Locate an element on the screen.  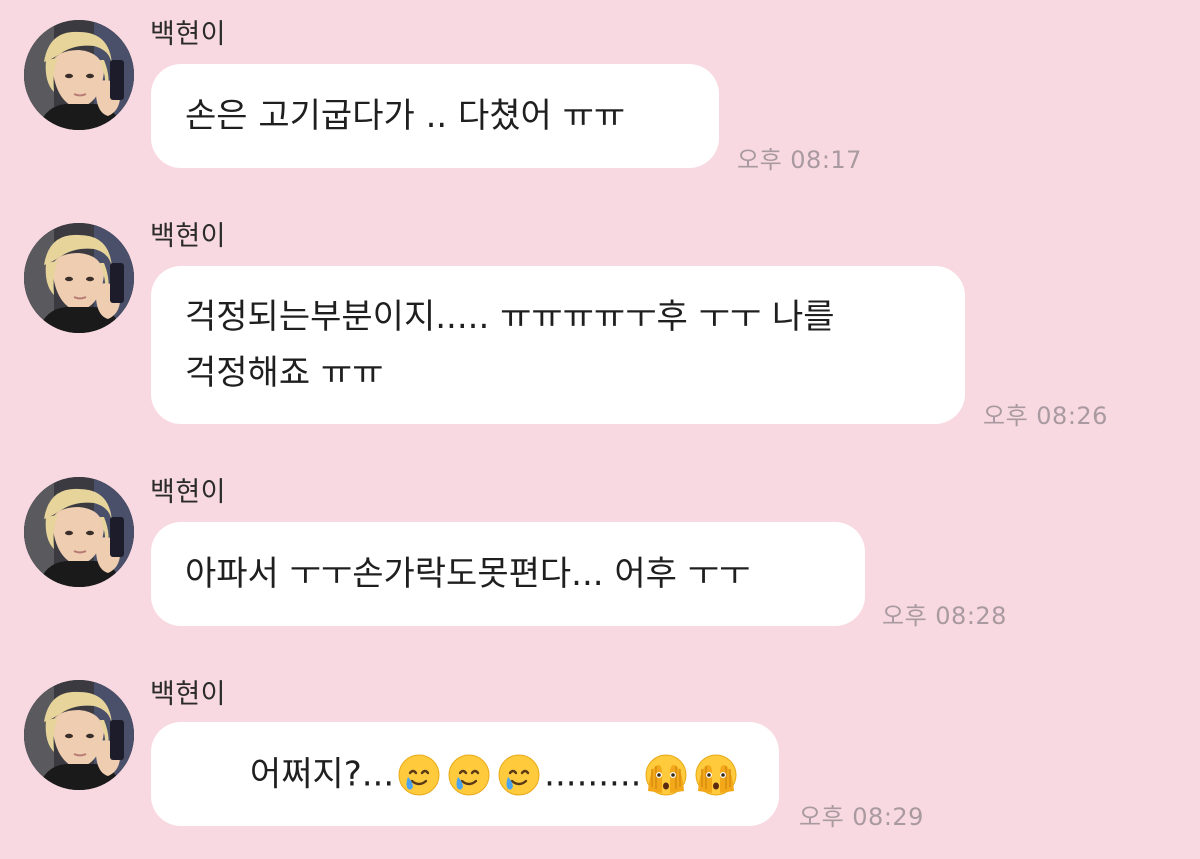
message-text: 걱정되는부분이지..... ㅠㅠㅠㅠㅜ후 ㅜㅜ 나를 걱정해죠 ㅠㅠ is located at coordinates (510, 345).